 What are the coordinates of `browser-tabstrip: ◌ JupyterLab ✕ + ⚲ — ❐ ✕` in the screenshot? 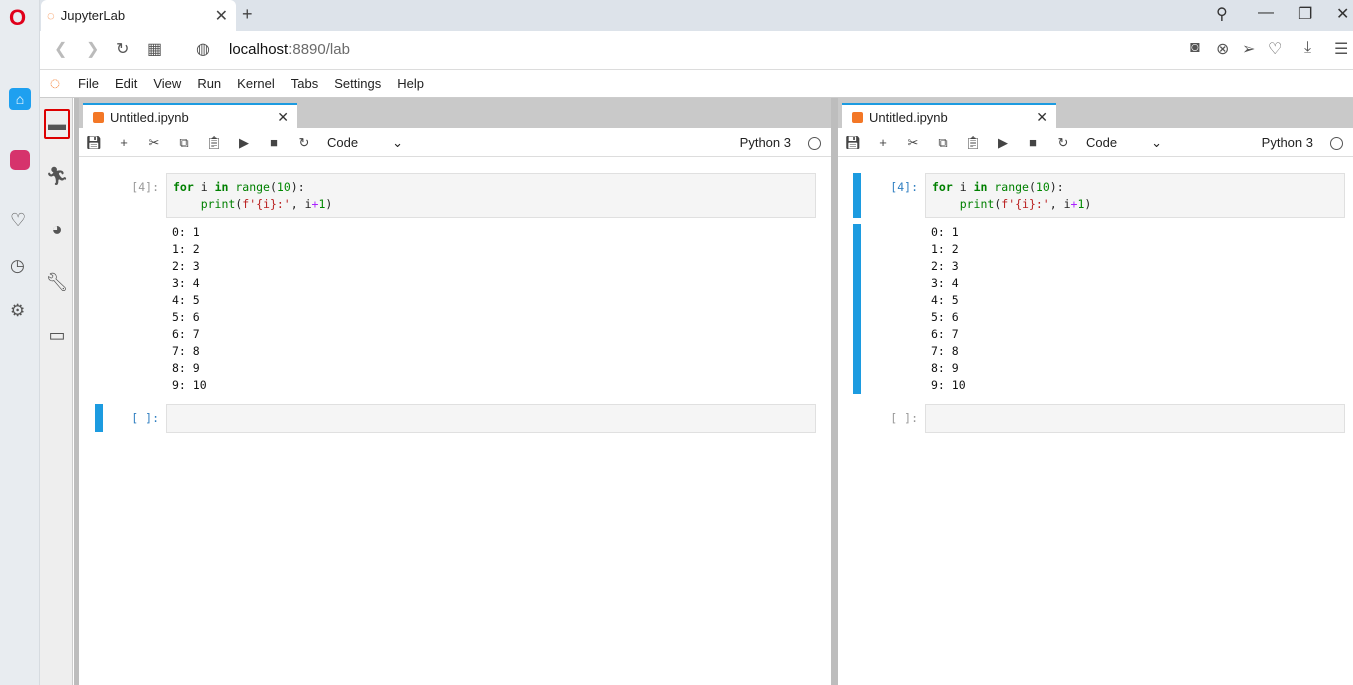 It's located at (696, 15).